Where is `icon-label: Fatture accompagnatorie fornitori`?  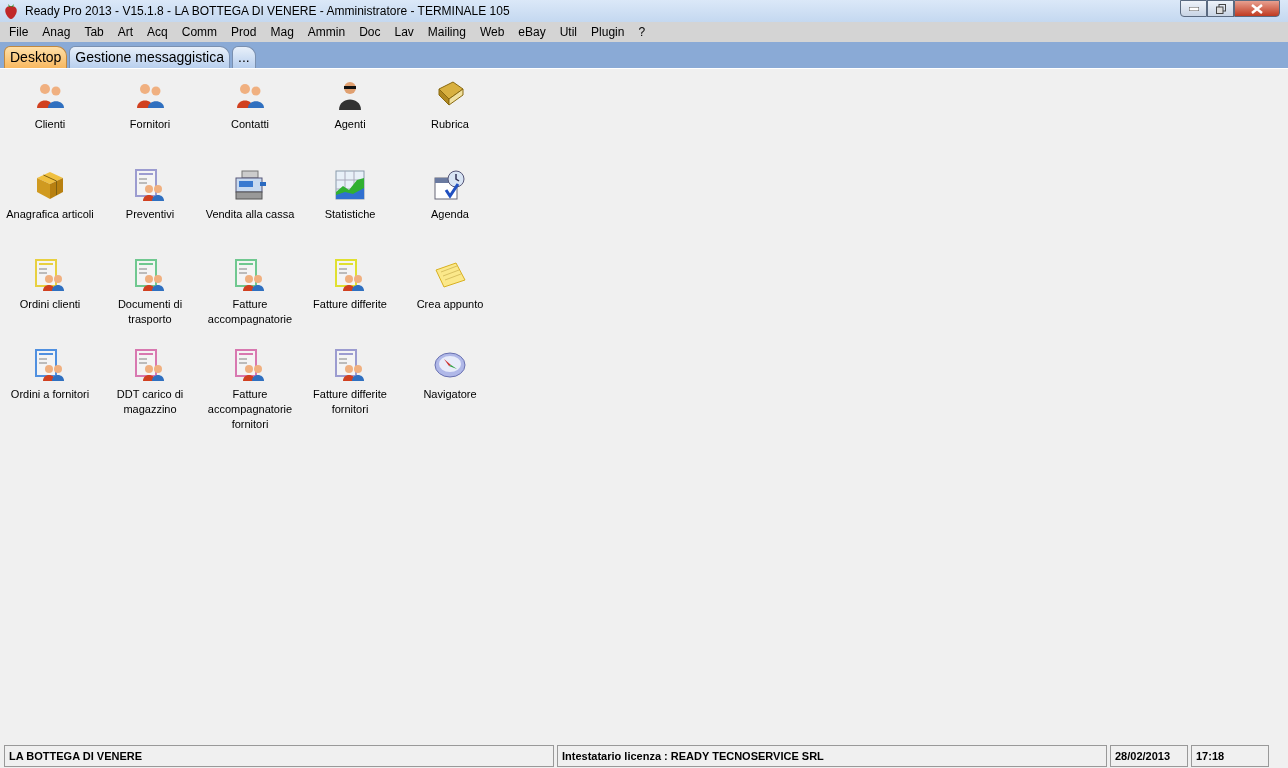
icon-label: Fatture accompagnatorie fornitori is located at coordinates (250, 409).